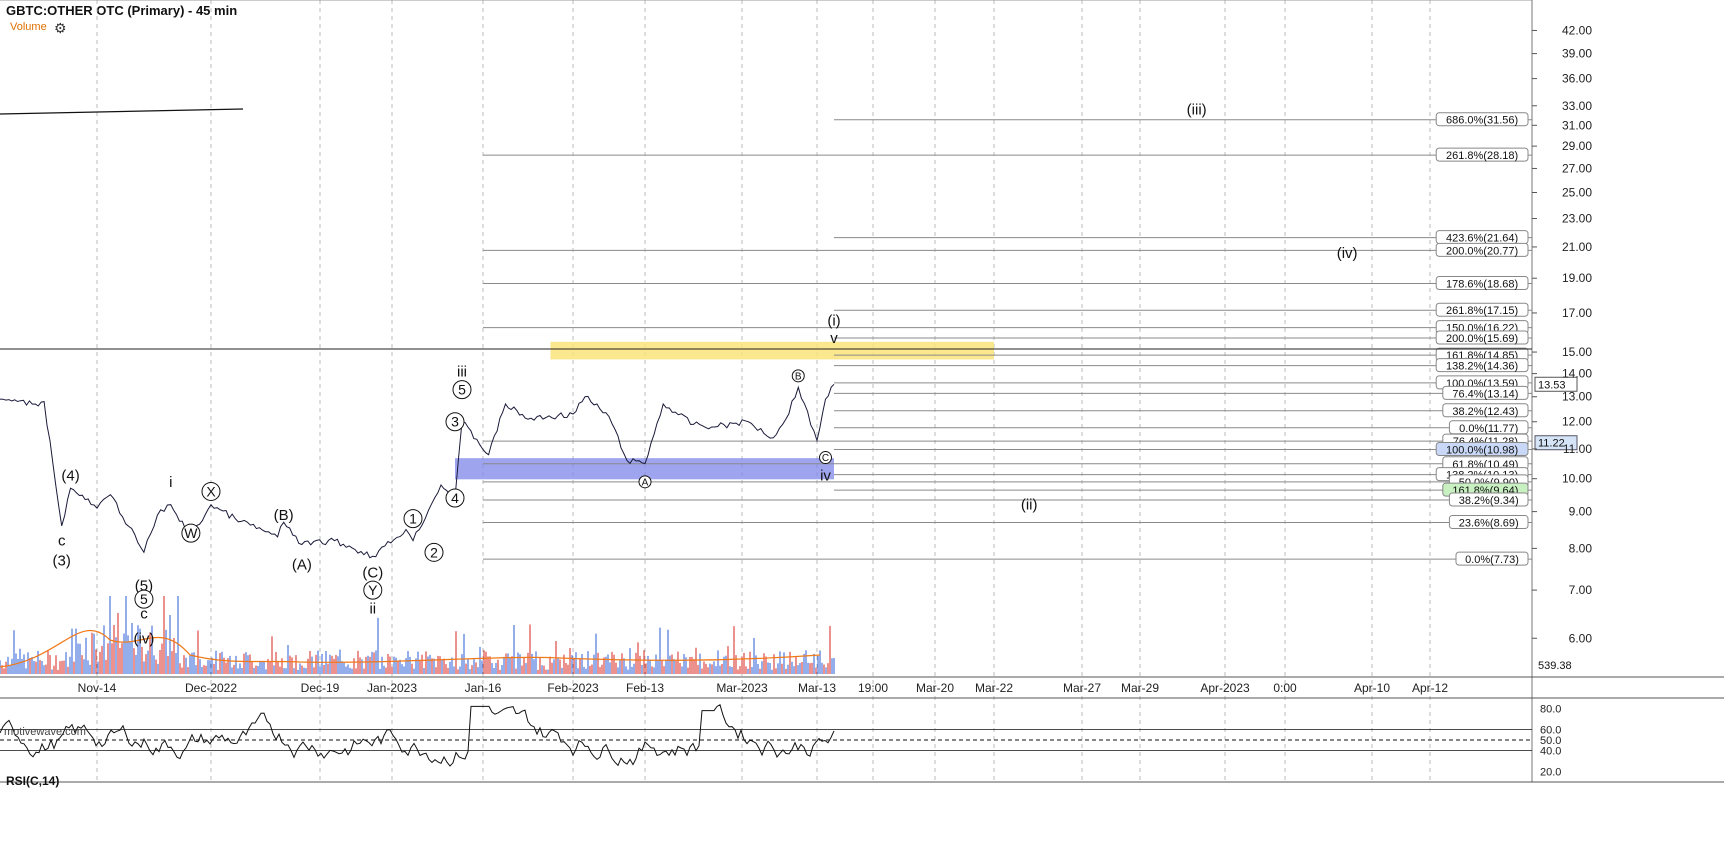 Image resolution: width=1724 pixels, height=865 pixels. What do you see at coordinates (772, 350) in the screenshot?
I see `target-zone` at bounding box center [772, 350].